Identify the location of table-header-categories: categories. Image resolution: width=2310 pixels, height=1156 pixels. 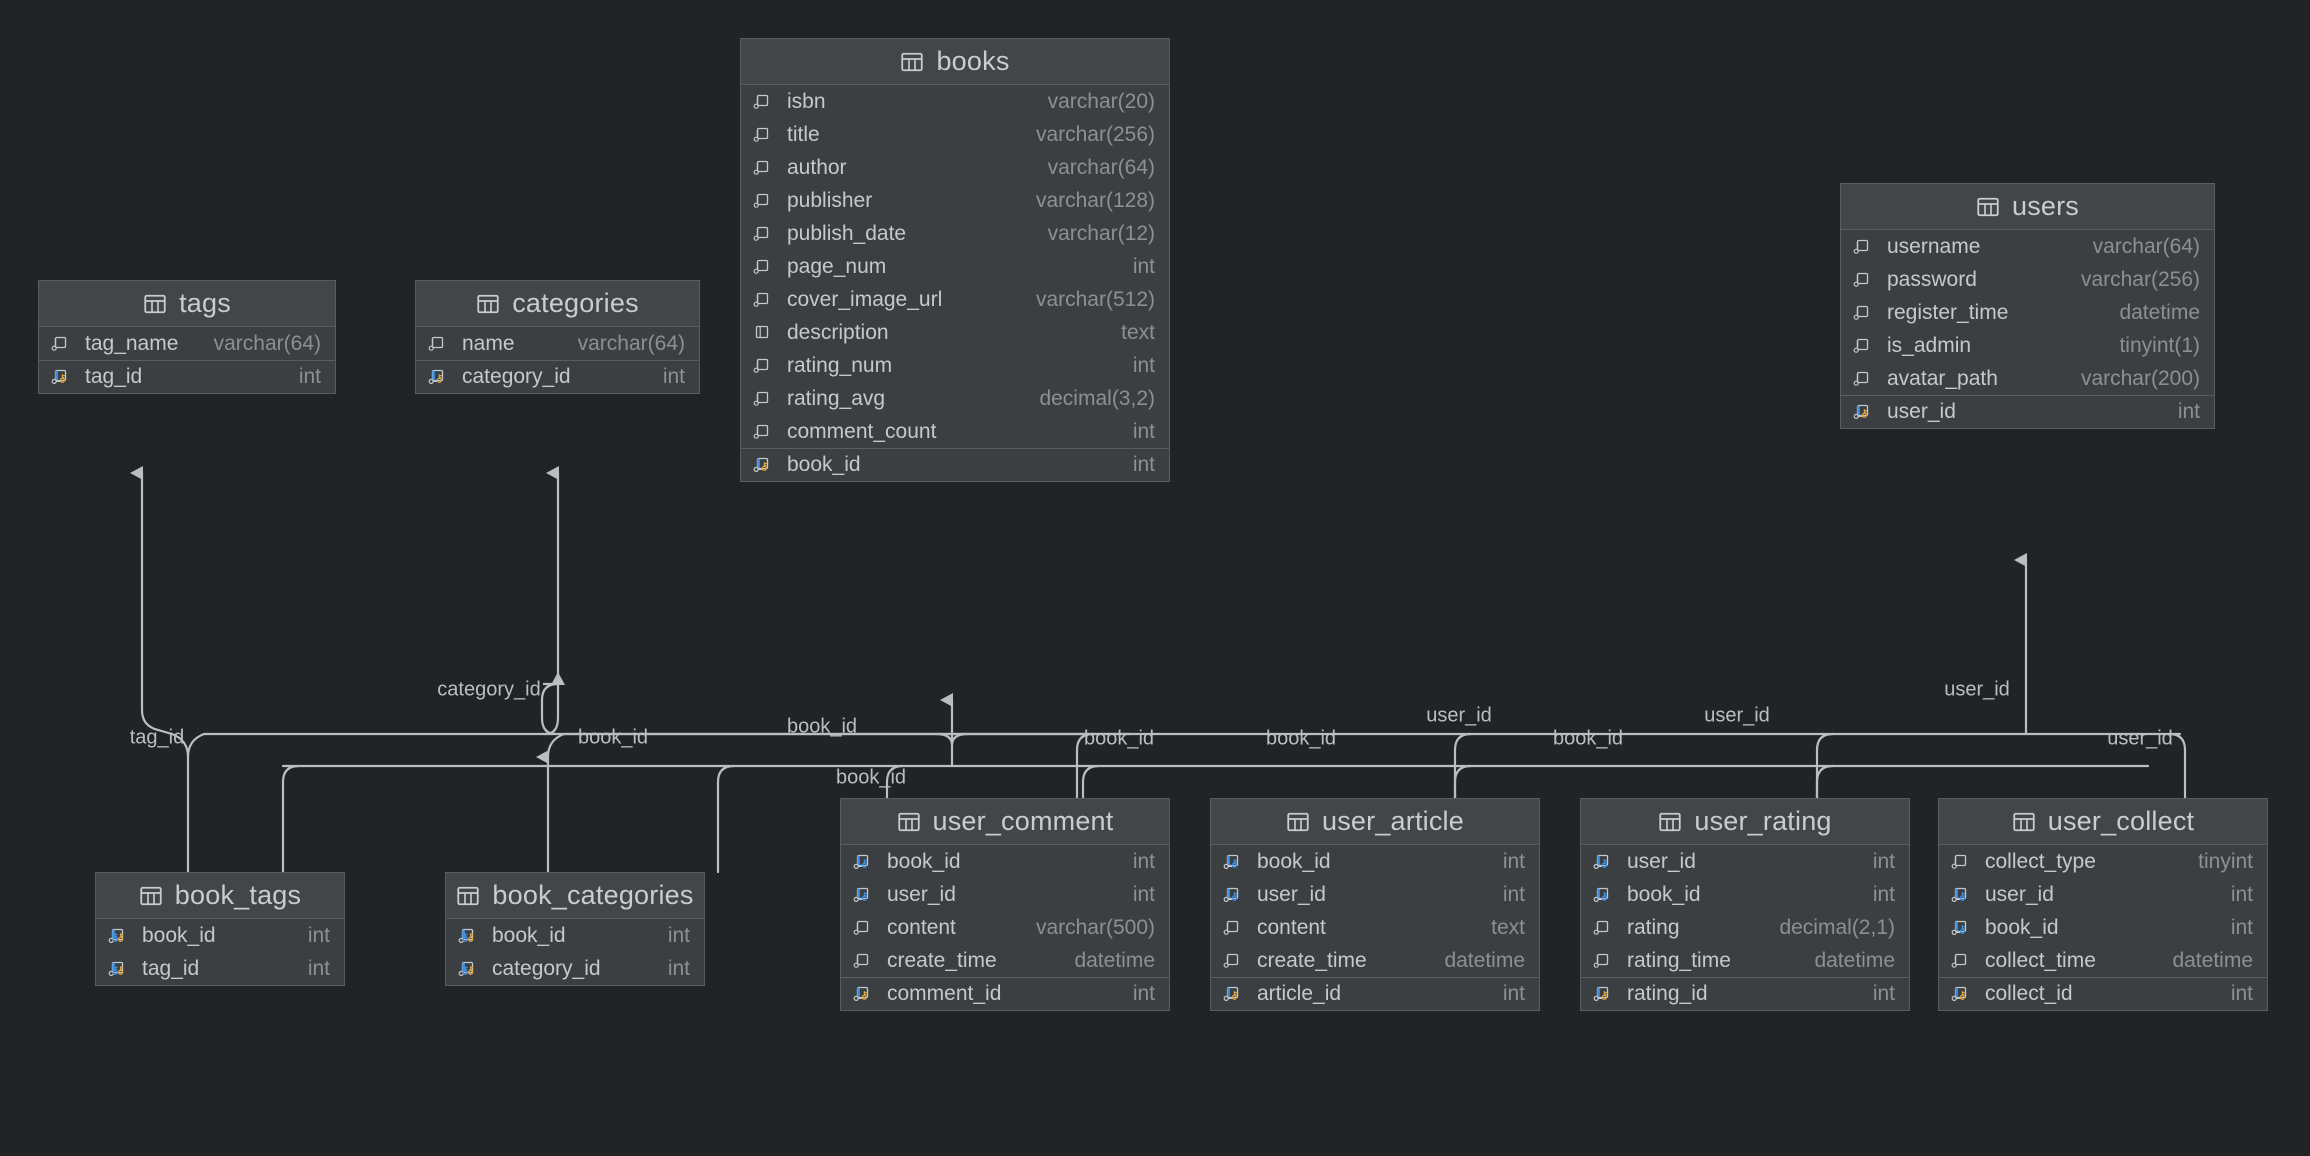
(557, 304).